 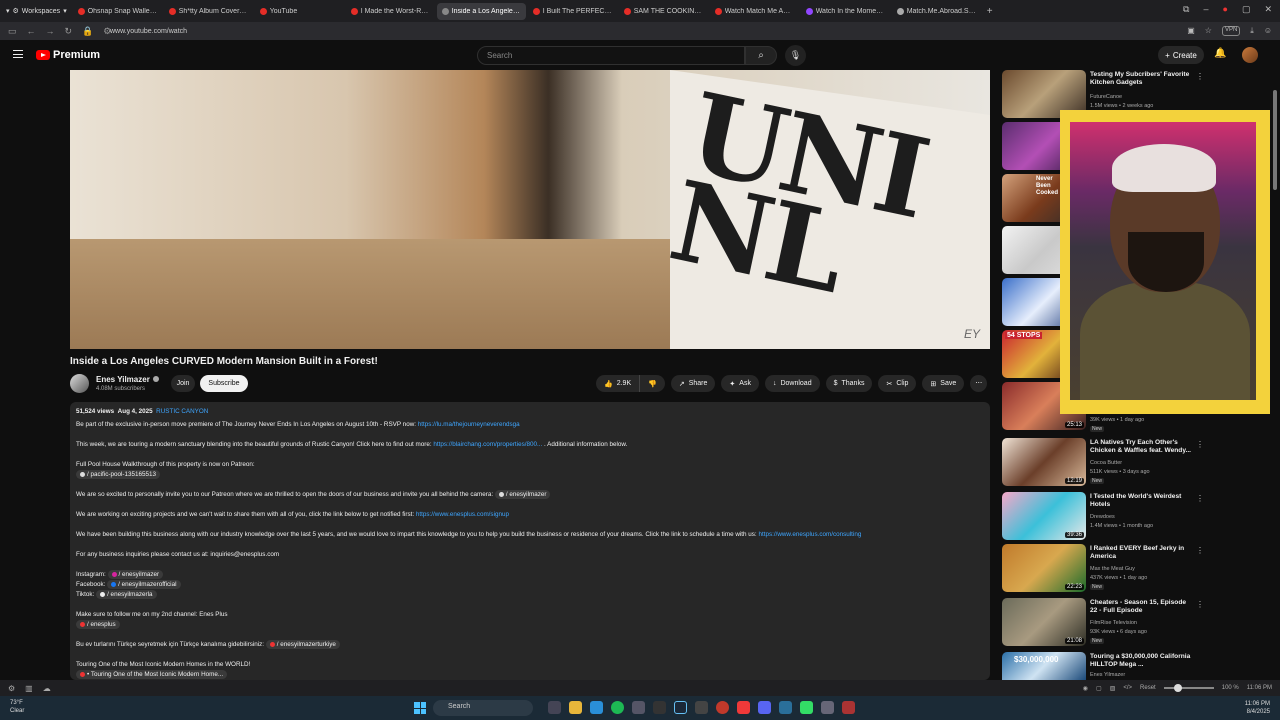 What do you see at coordinates (554, 707) in the screenshot?
I see `task-view-icon` at bounding box center [554, 707].